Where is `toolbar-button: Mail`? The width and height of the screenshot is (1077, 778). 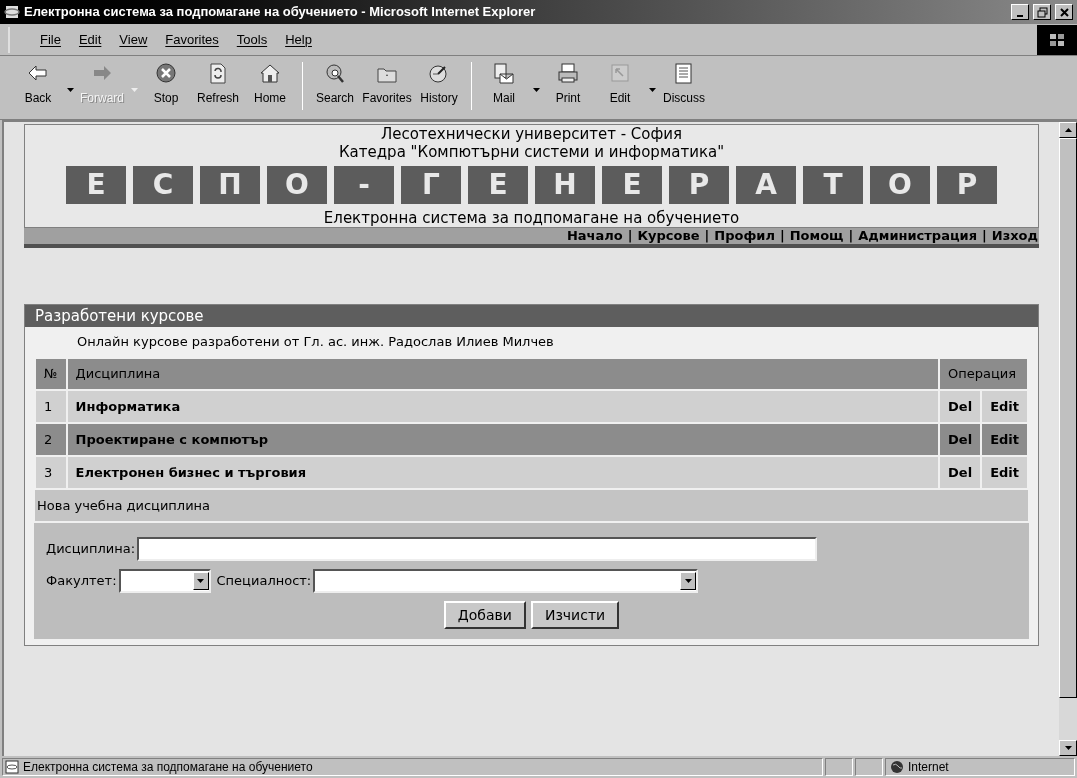 toolbar-button: Mail is located at coordinates (504, 84).